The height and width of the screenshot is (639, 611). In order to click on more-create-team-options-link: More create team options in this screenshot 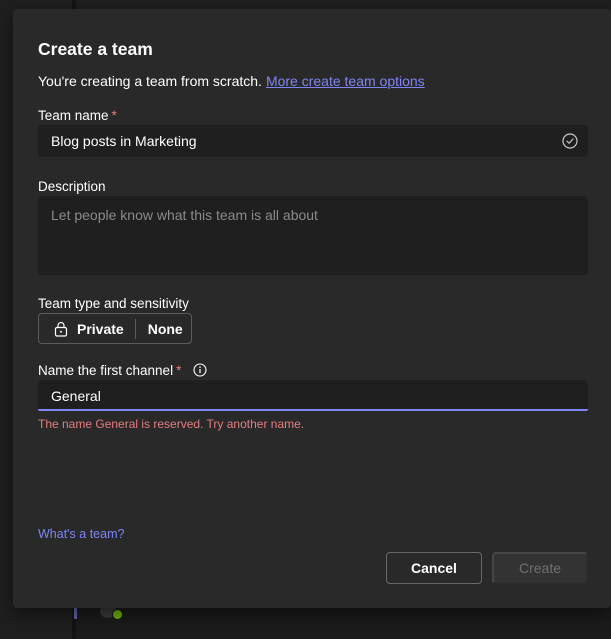, I will do `click(345, 81)`.